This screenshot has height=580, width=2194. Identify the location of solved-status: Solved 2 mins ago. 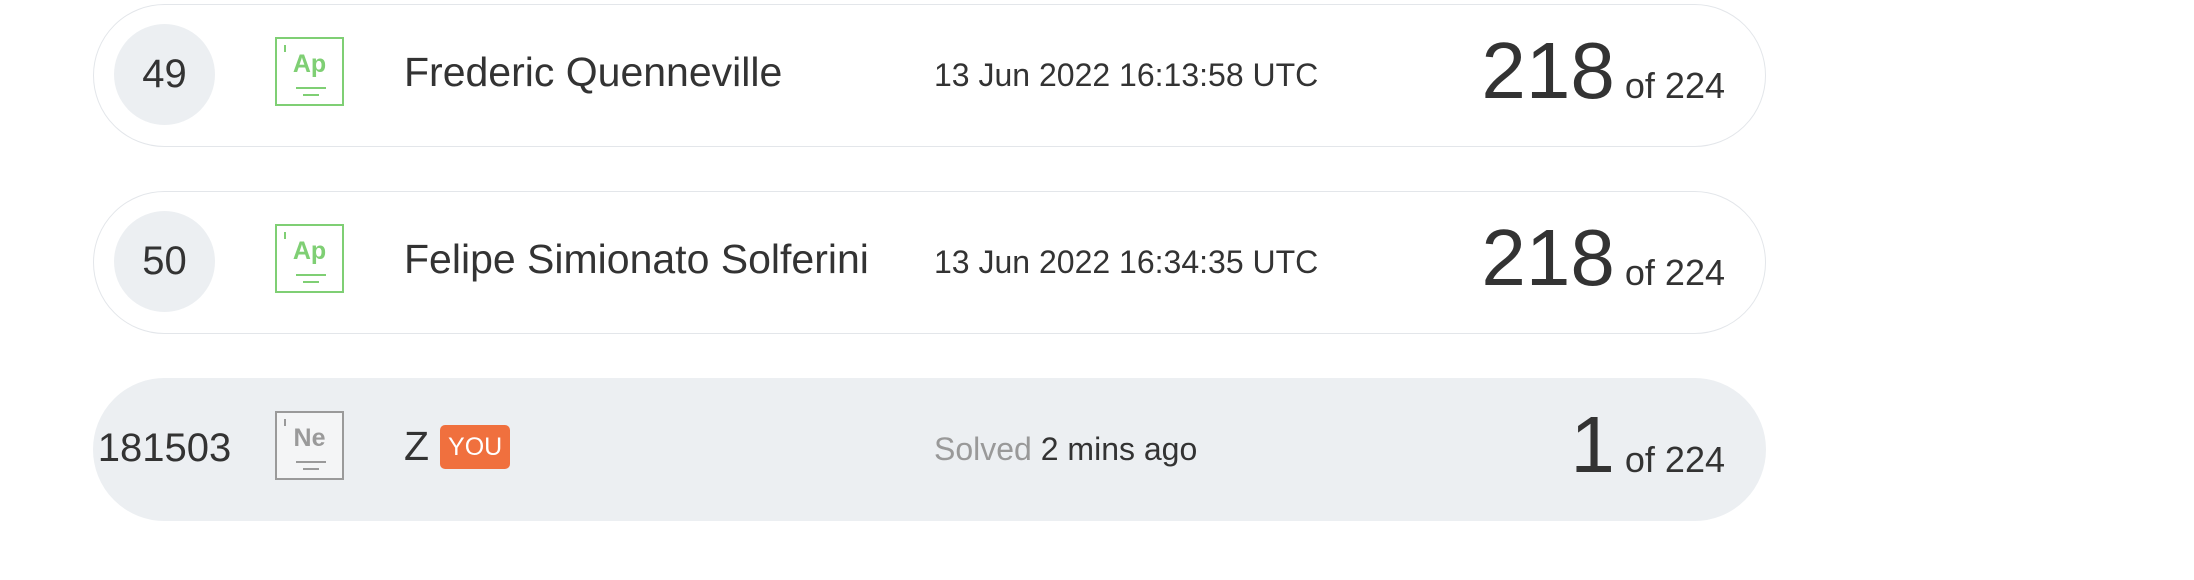
(1065, 449).